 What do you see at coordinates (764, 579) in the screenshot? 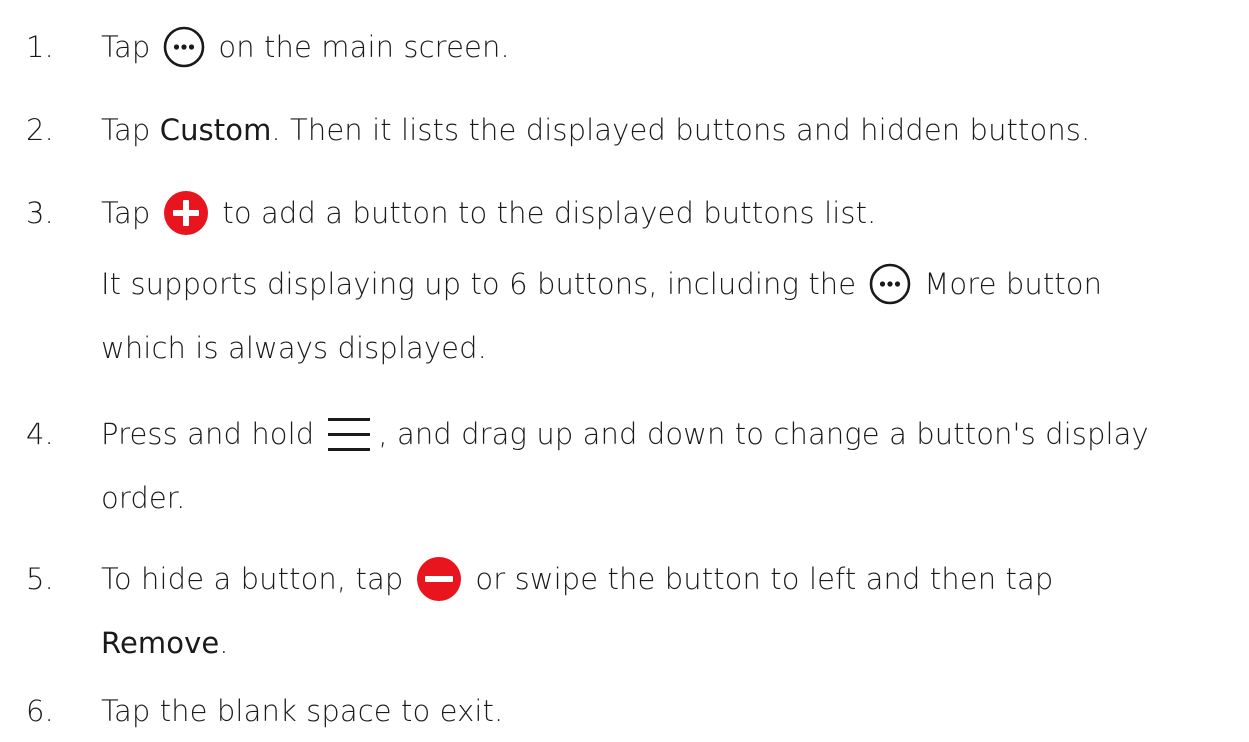
I see `step-text: or swipe the button to left and then tap` at bounding box center [764, 579].